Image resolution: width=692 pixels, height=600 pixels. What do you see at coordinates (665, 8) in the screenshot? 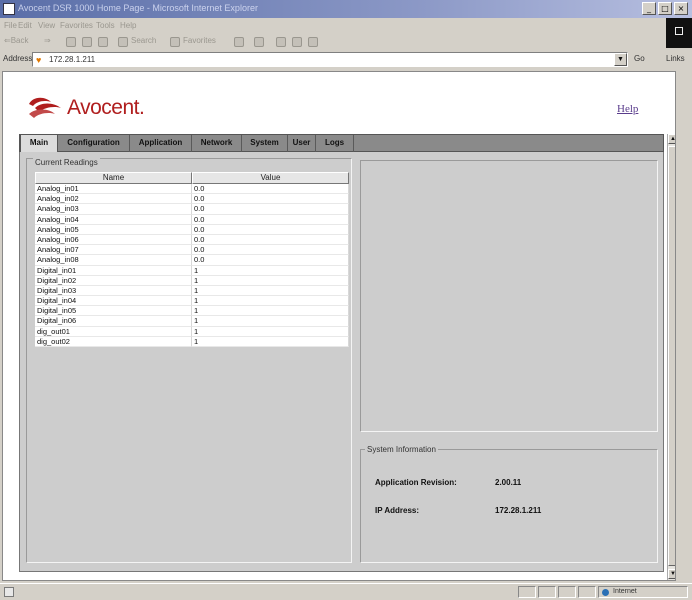
I see `maximize-button: □` at bounding box center [665, 8].